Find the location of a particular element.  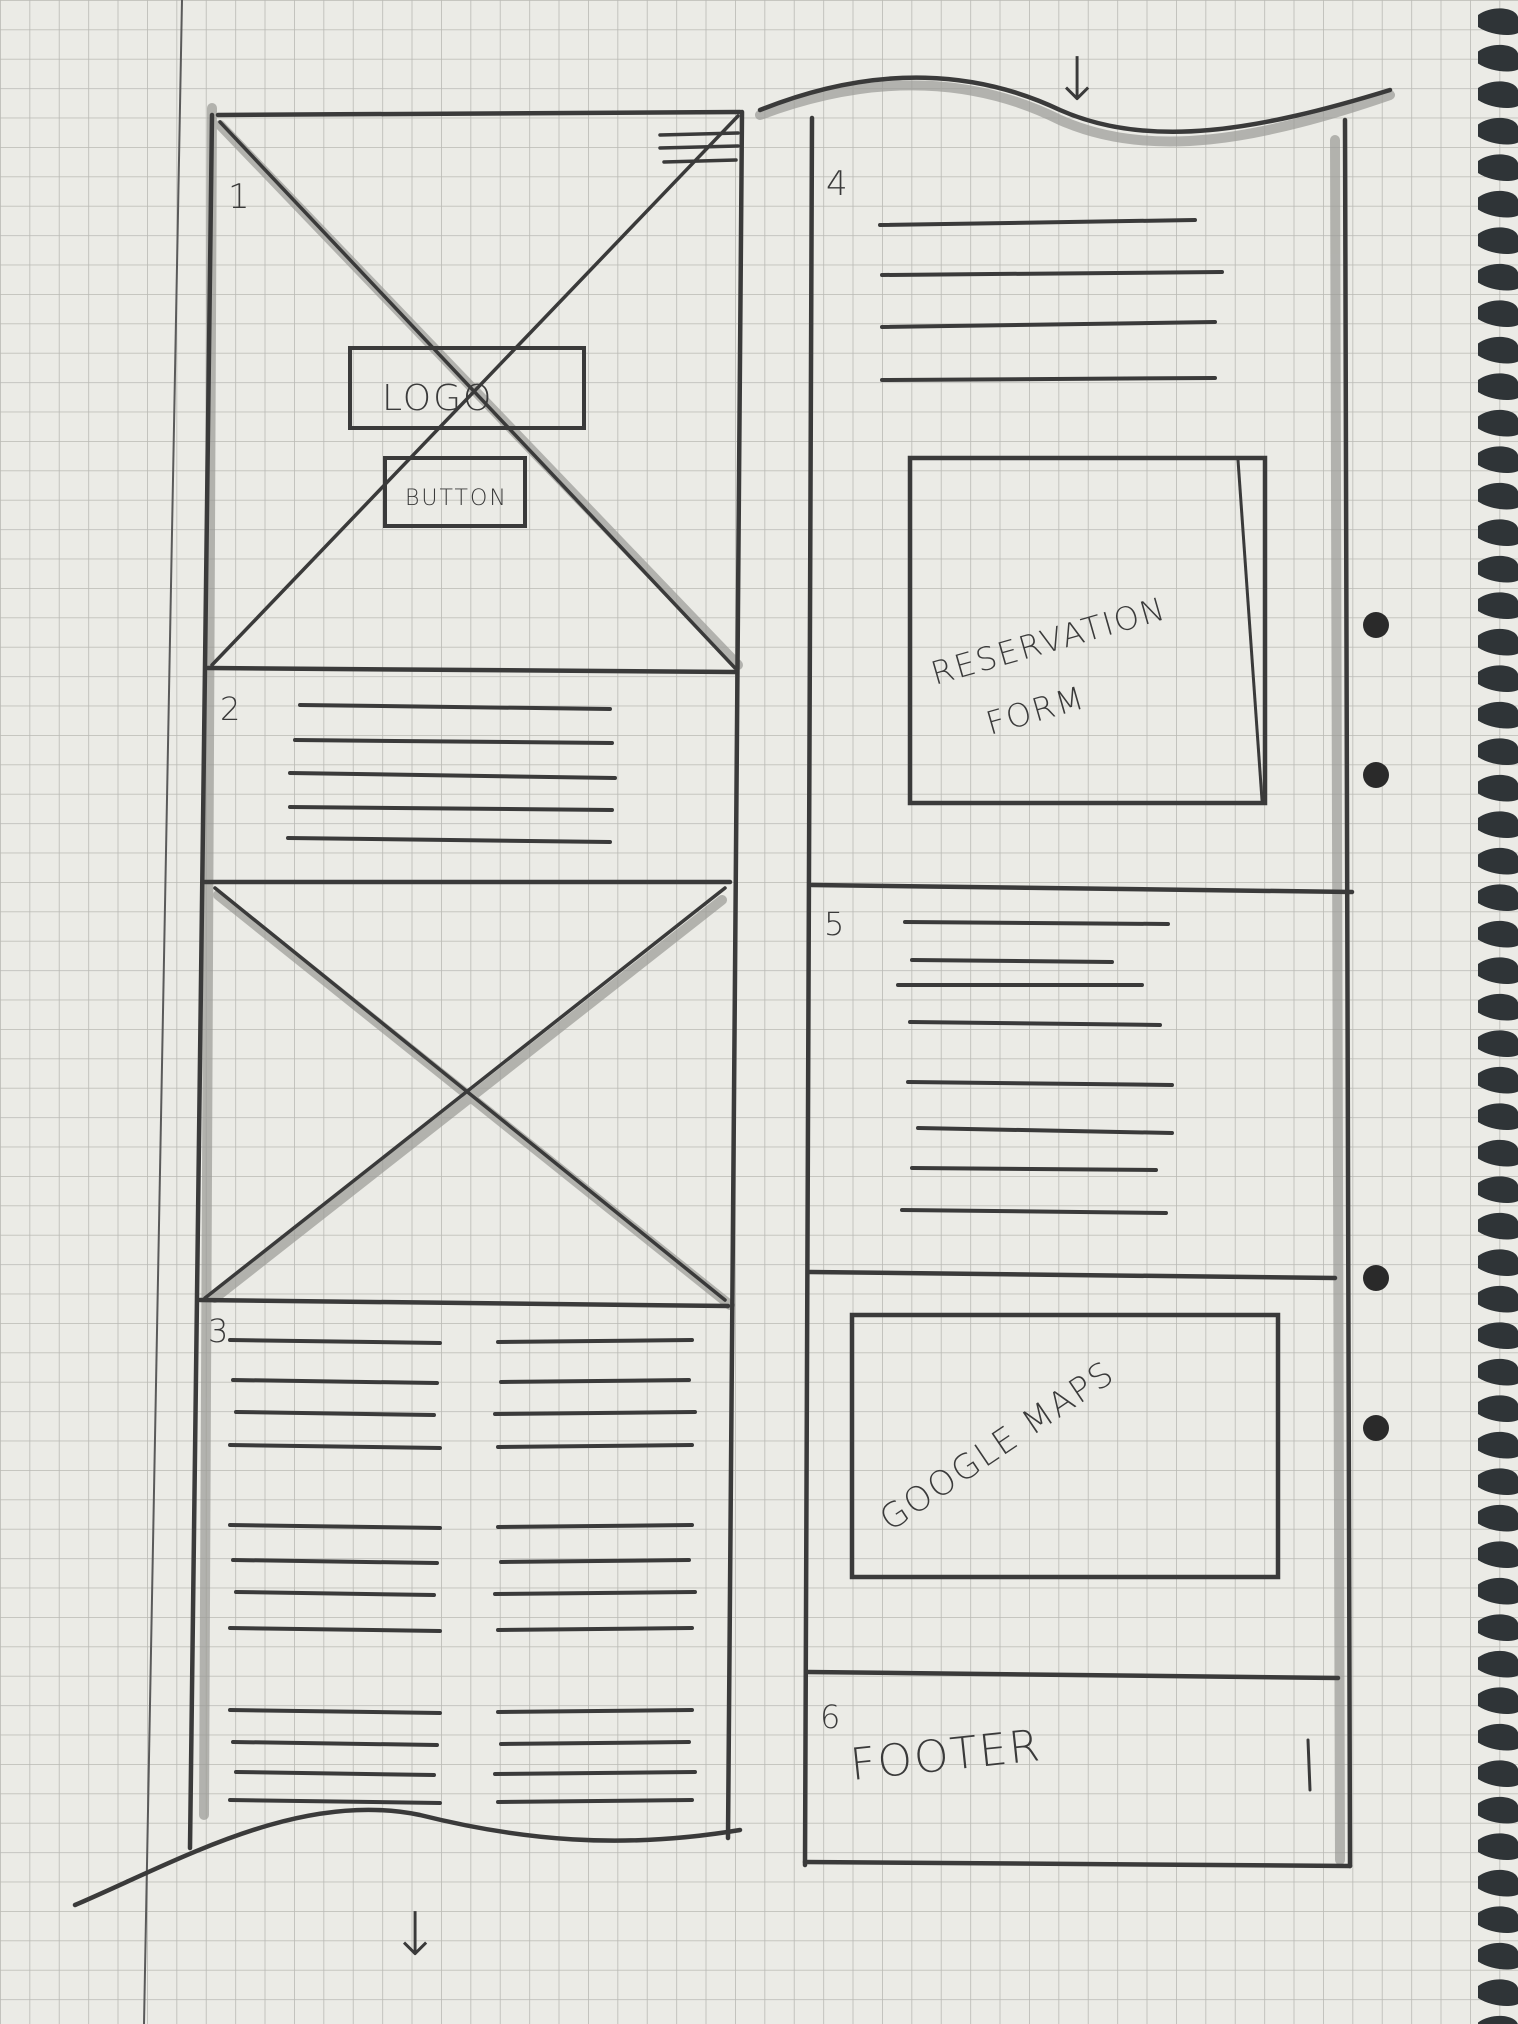

logo-label: LOGO is located at coordinates (437, 398).